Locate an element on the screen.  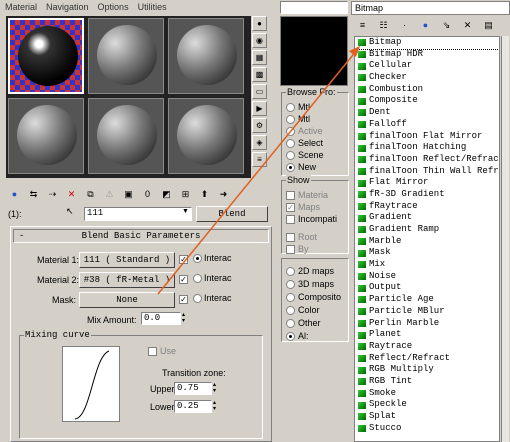
map-list-item: Gradient is located at coordinates (427, 218).